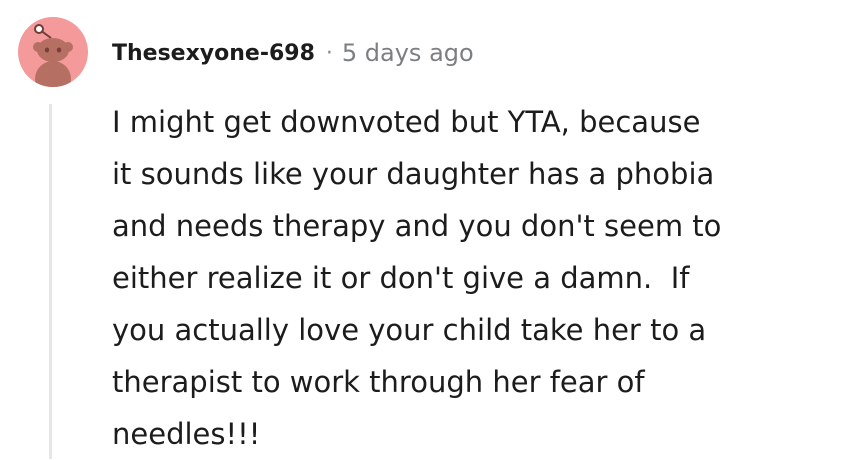 Image resolution: width=846 pixels, height=460 pixels. Describe the element at coordinates (213, 53) in the screenshot. I see `username-link: Thesexyone-698` at that location.